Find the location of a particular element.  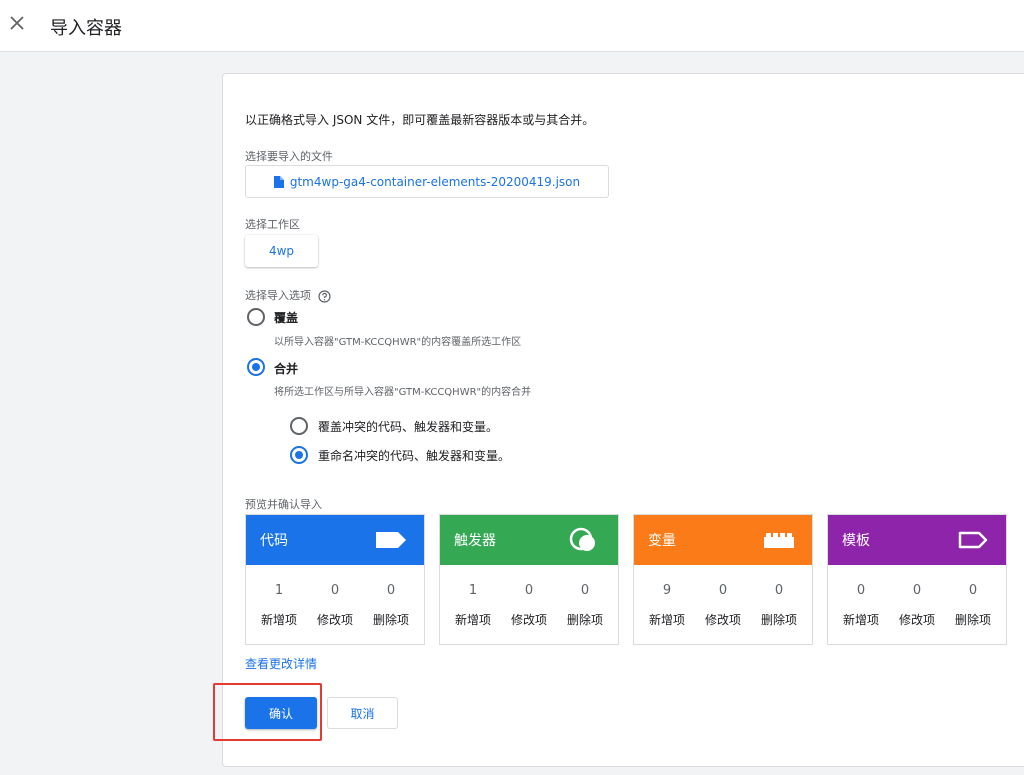

preview-card-templates: 模板 0 0 0 新增项 修改项 删除项 is located at coordinates (917, 579).